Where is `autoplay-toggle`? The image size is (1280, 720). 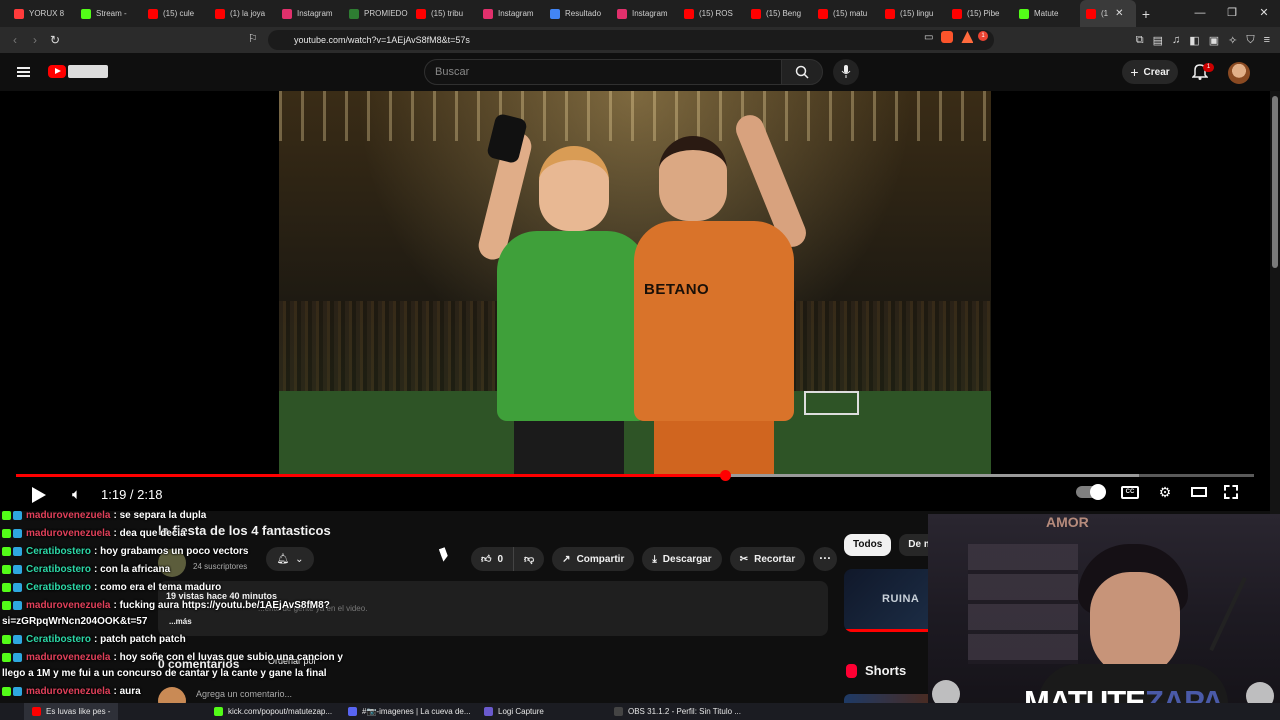
autoplay-toggle is located at coordinates (1091, 492).